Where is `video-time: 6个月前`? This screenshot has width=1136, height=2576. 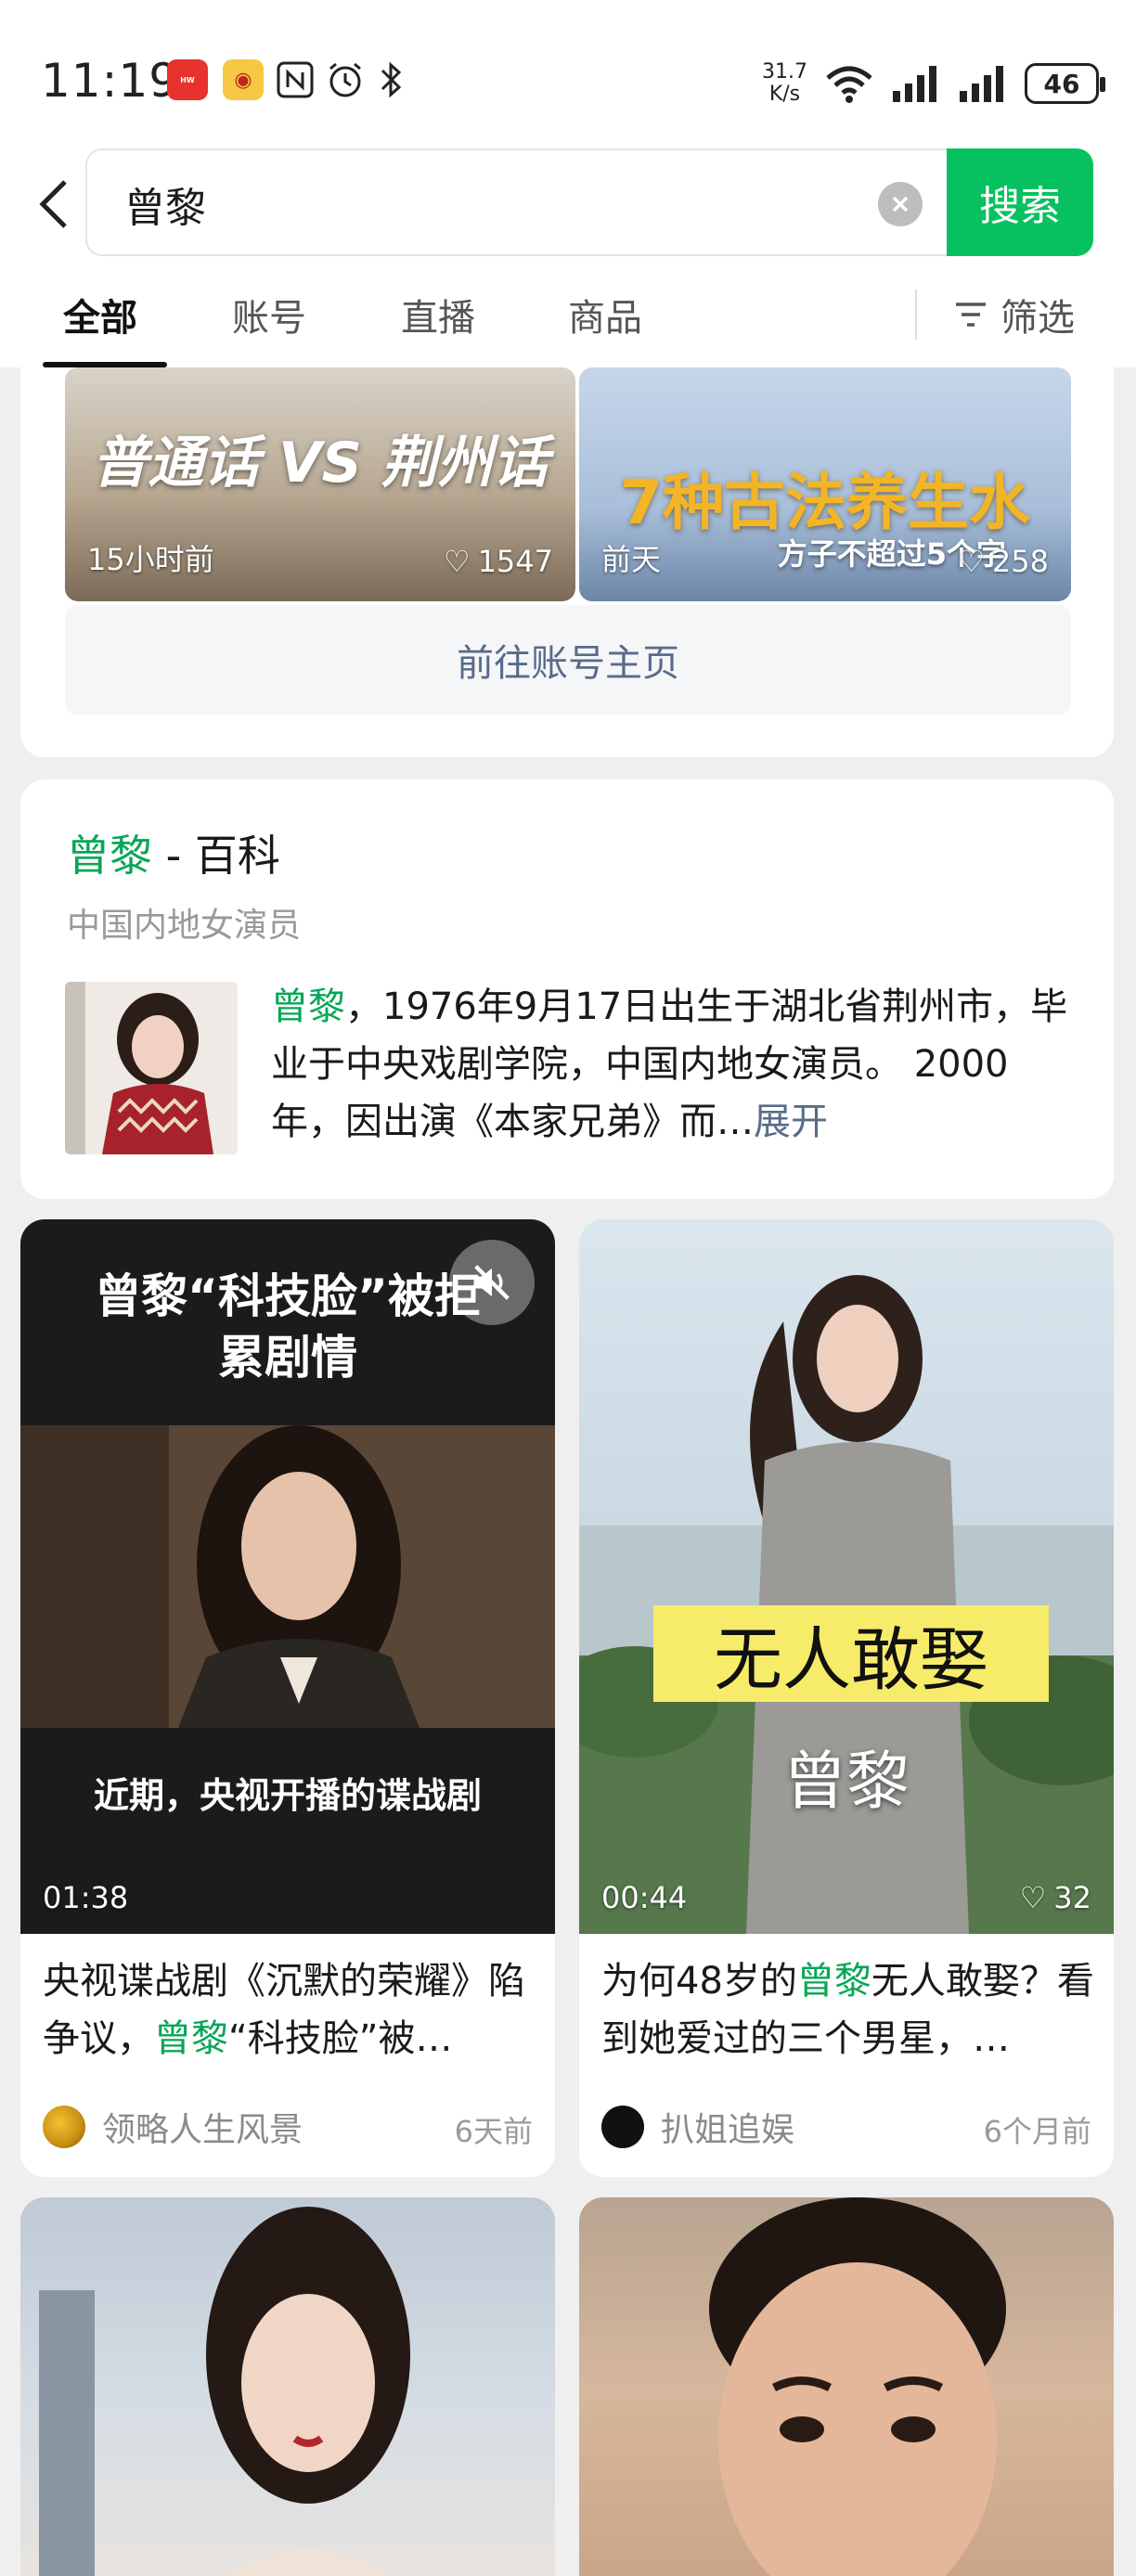
video-time: 6个月前 is located at coordinates (1037, 2132).